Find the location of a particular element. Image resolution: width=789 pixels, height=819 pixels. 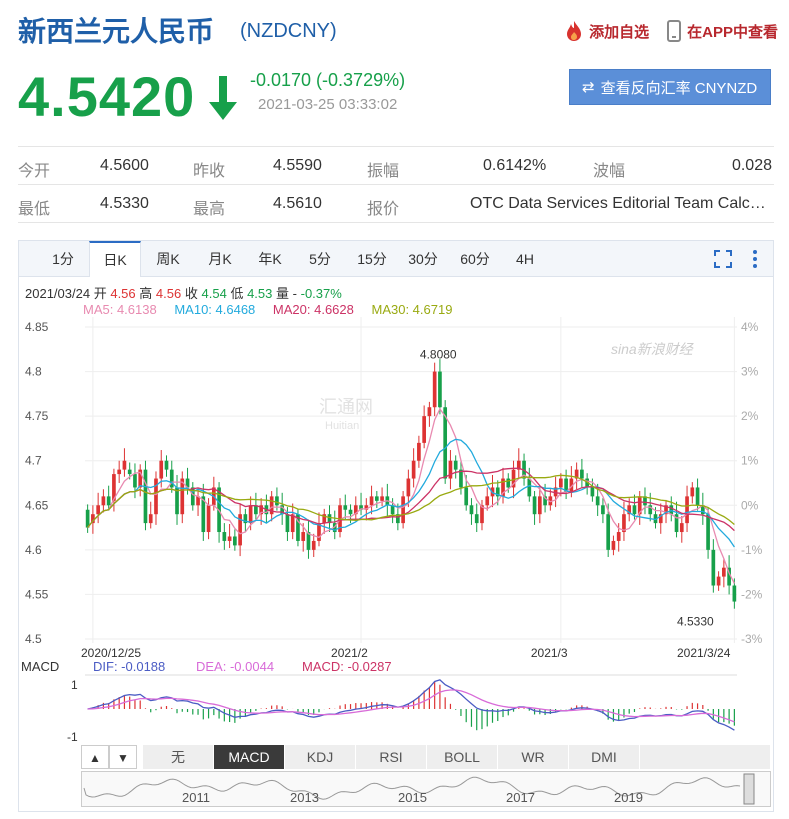

indicator-macd: MACD is located at coordinates (249, 757).